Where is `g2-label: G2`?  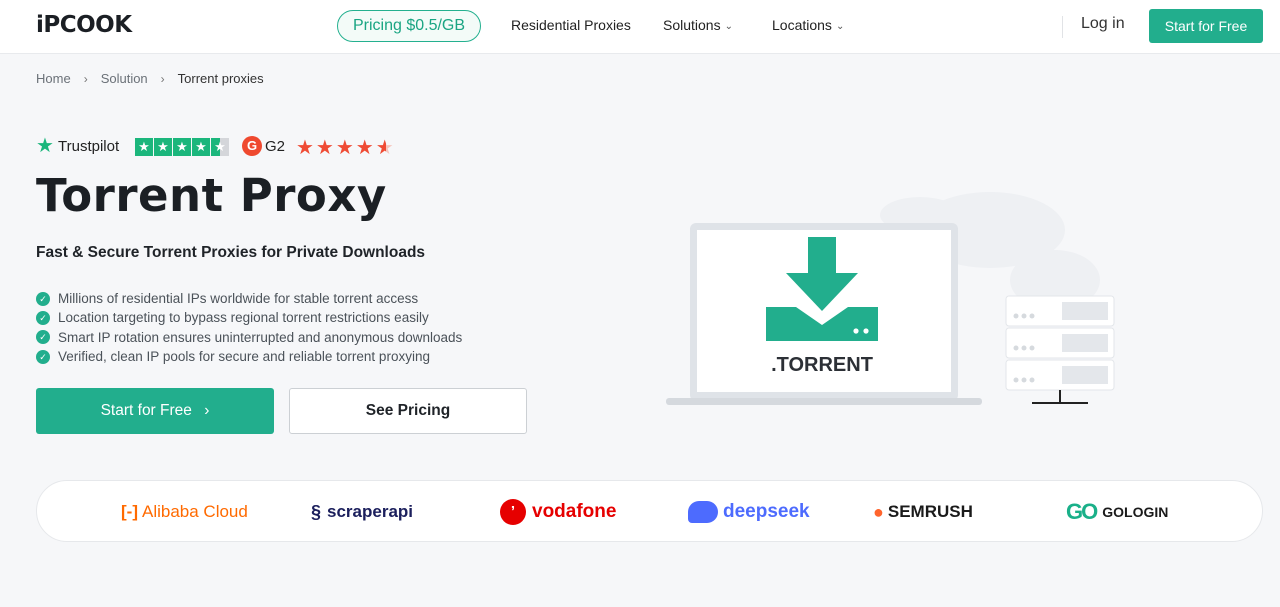 g2-label: G2 is located at coordinates (275, 146).